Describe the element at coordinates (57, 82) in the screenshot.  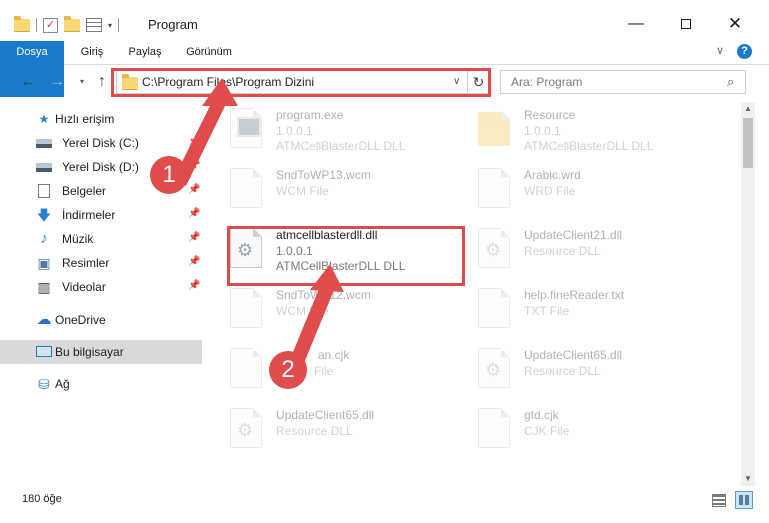
I see `forward-button: →` at that location.